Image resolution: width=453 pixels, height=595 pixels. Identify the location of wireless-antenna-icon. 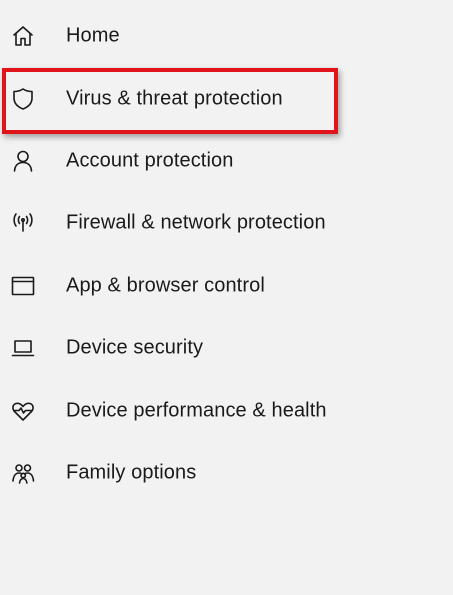
(23, 223).